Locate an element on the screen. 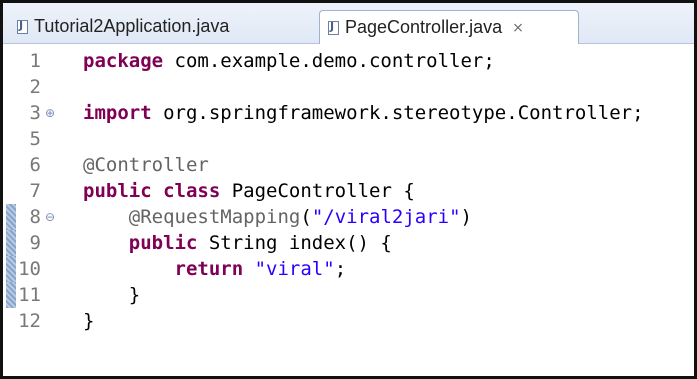 Image resolution: width=697 pixels, height=379 pixels. code-token: com.example.demo.controller; is located at coordinates (329, 61).